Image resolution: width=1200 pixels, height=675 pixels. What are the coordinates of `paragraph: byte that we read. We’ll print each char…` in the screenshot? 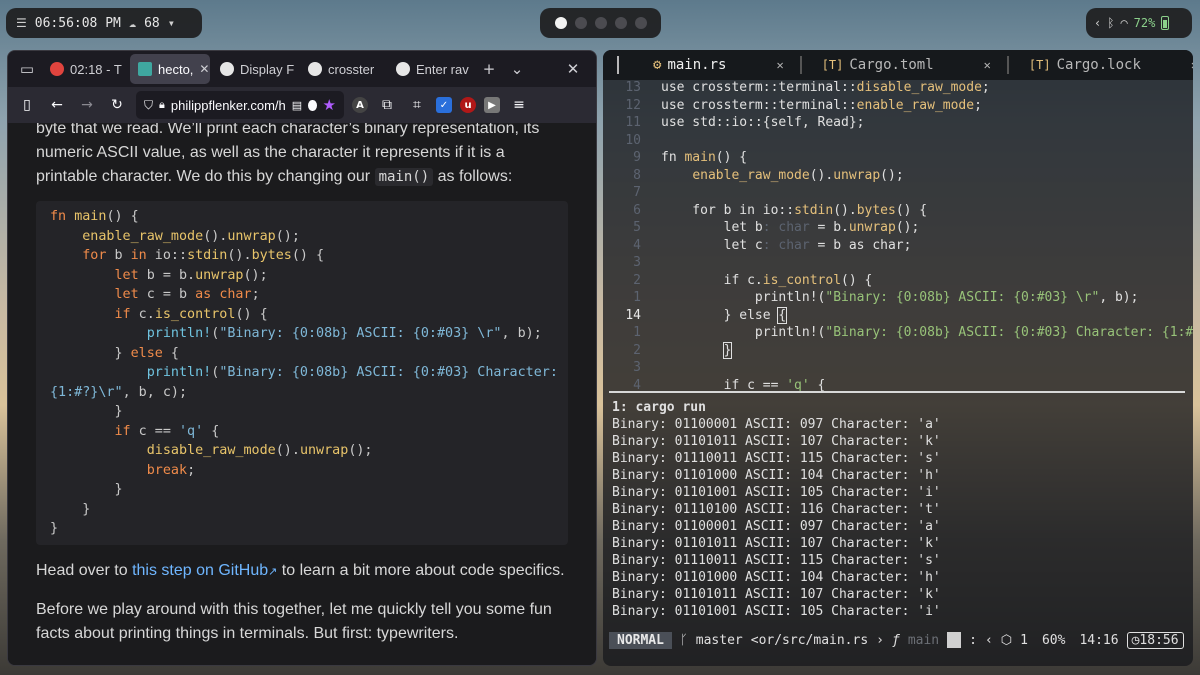 It's located at (302, 156).